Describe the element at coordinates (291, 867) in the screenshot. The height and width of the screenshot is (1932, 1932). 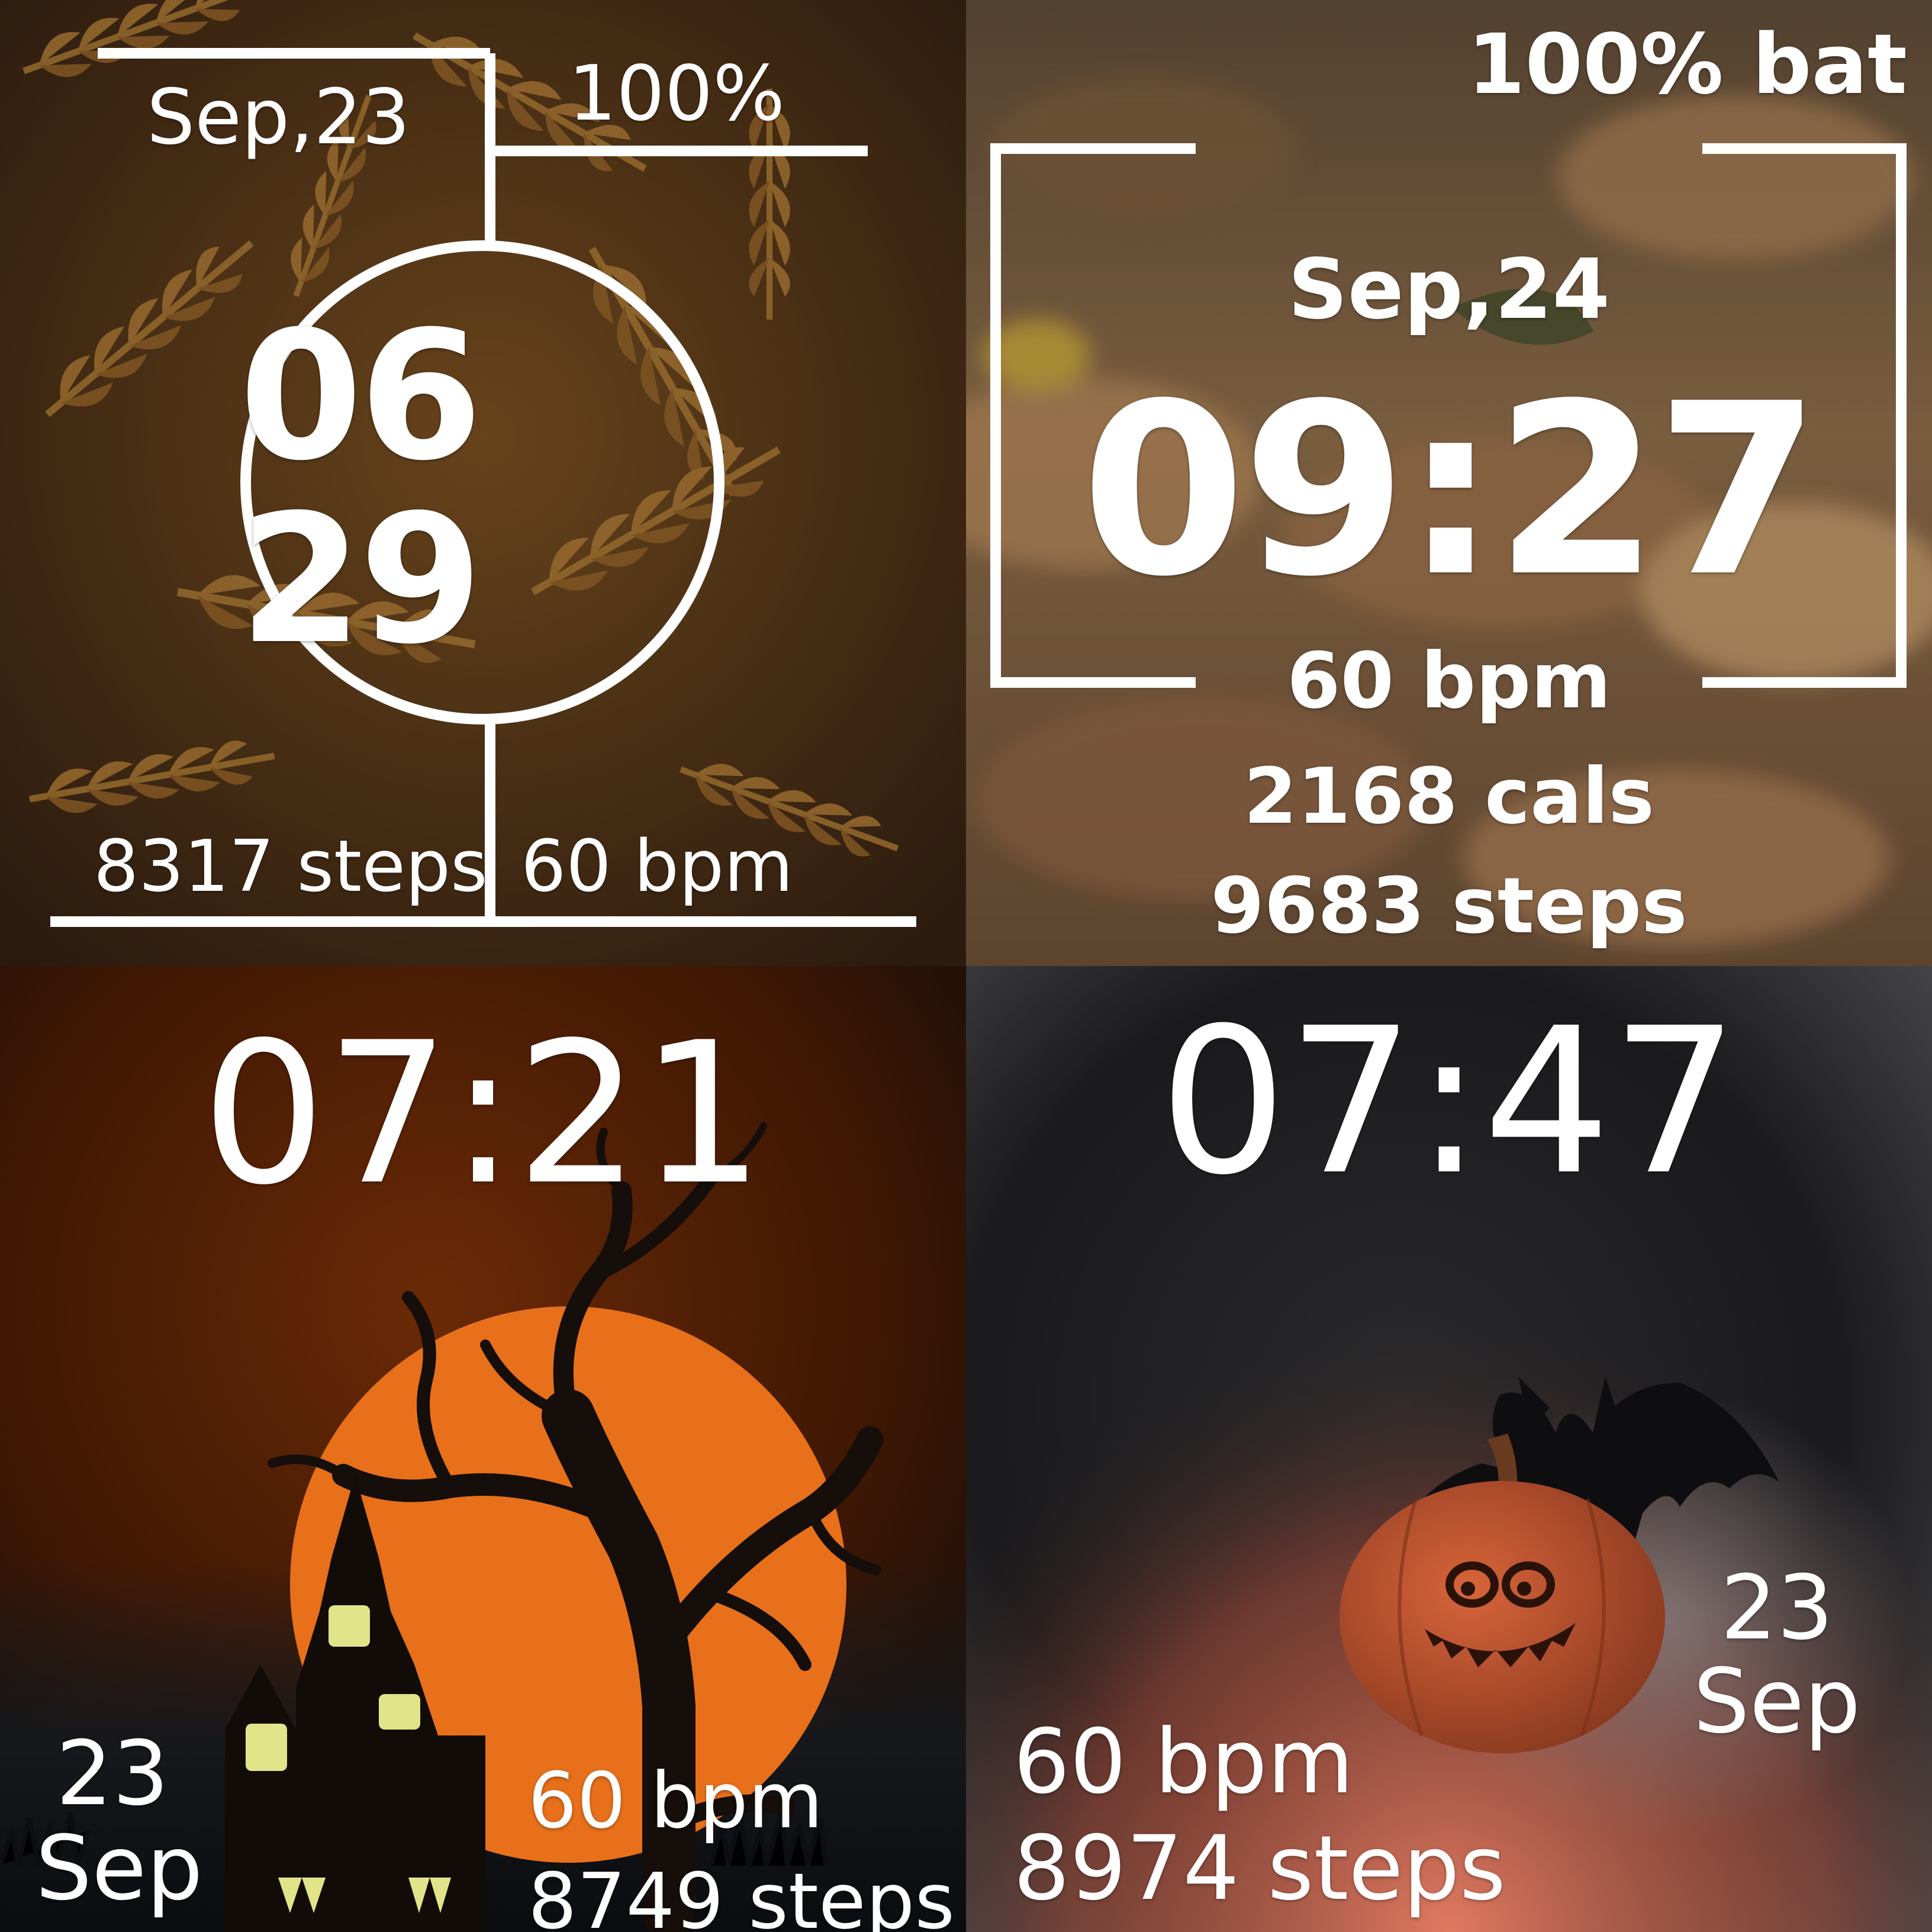
I see `steps-label: 8317 steps` at that location.